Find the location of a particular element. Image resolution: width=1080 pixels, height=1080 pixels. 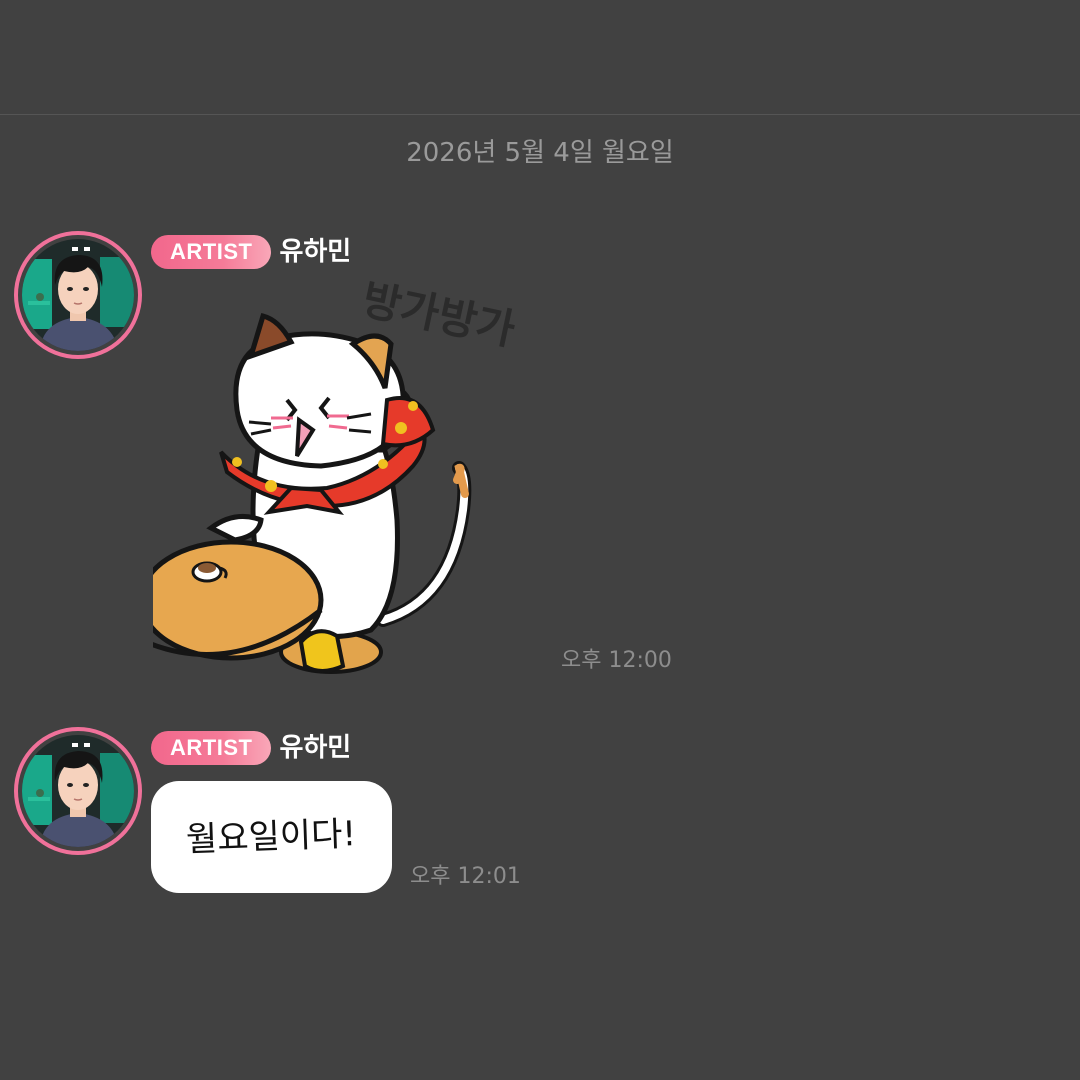

message-text: 월요일이다! is located at coordinates (271, 837).